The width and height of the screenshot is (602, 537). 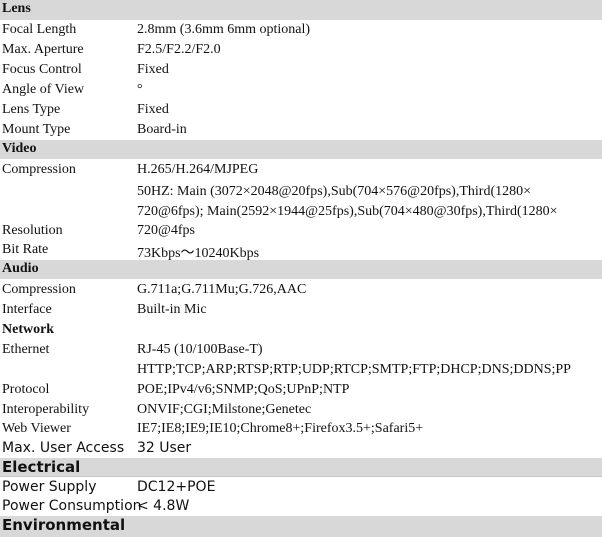 What do you see at coordinates (25, 249) in the screenshot?
I see `spec-label: Bit Rate` at bounding box center [25, 249].